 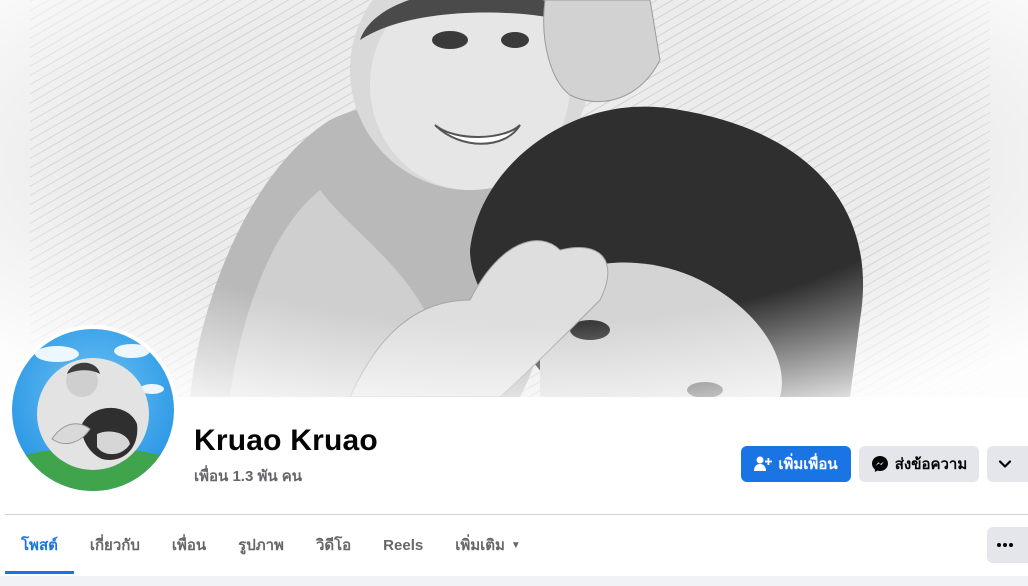 I want to click on friends-count: เพื่อน 1.3 พัน คน, so click(x=248, y=476).